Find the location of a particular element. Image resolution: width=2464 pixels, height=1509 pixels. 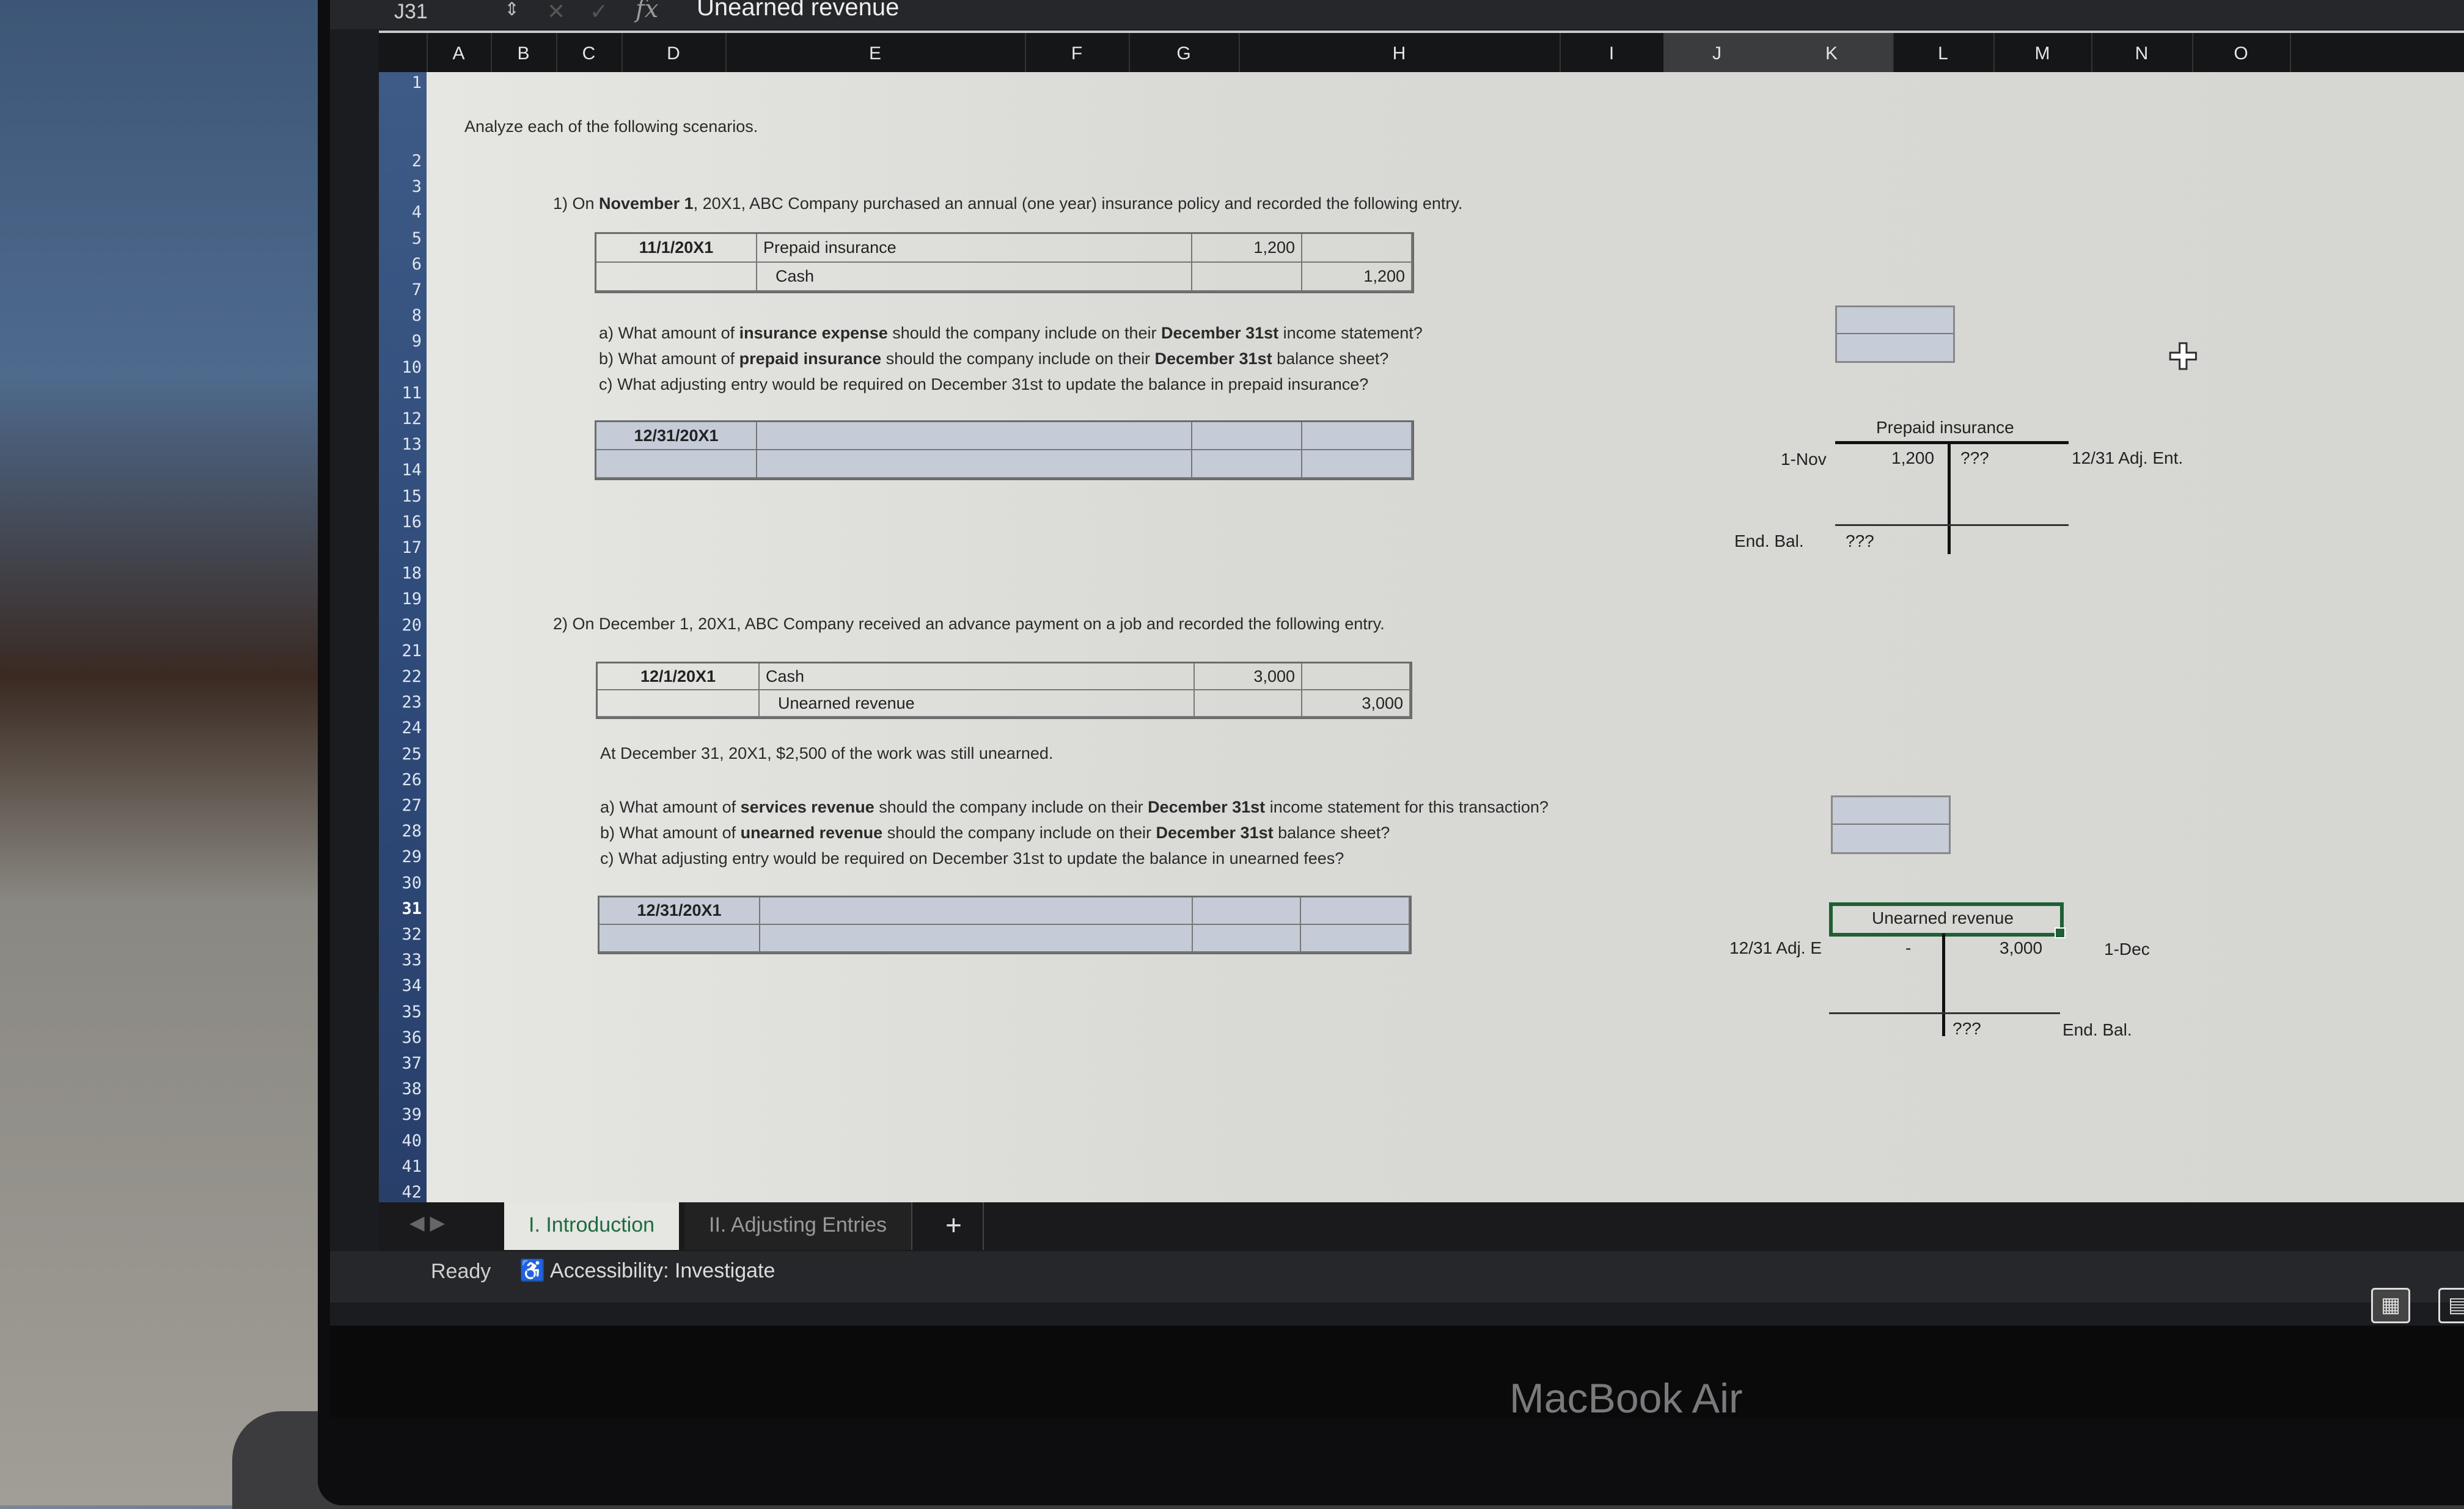

t-account-debit: 1,200 is located at coordinates (1913, 458).